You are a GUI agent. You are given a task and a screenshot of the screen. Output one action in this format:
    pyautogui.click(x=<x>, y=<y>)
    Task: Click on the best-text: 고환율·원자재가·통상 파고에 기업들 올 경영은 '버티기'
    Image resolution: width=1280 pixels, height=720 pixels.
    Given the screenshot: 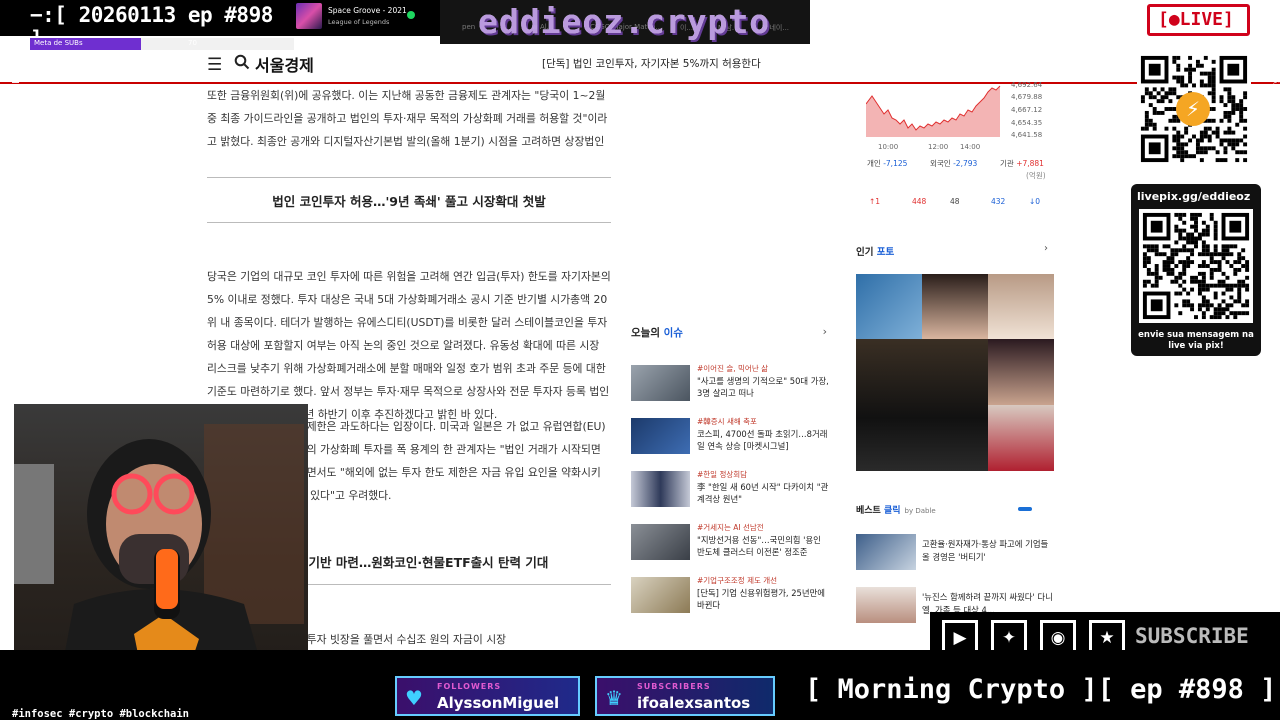 What is the action you would take?
    pyautogui.click(x=985, y=550)
    